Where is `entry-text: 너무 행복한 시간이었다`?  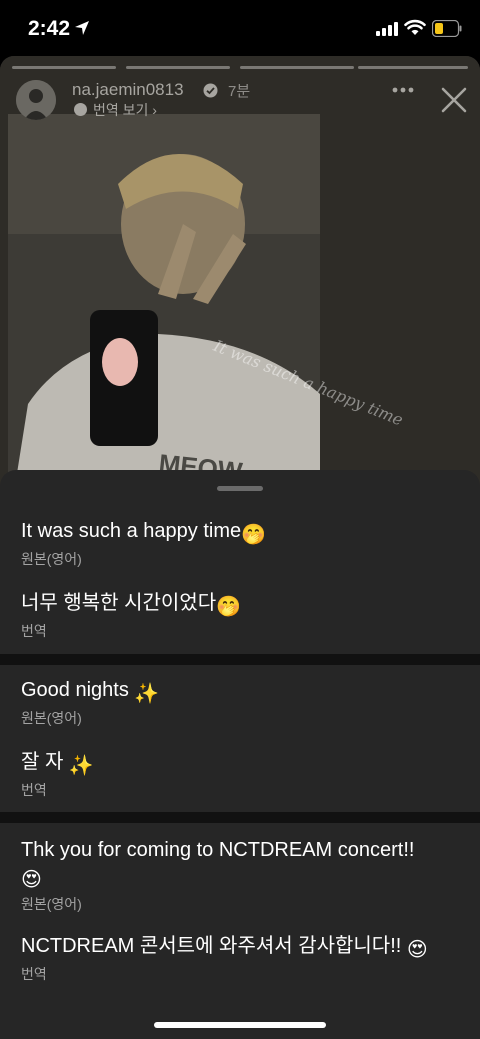 entry-text: 너무 행복한 시간이었다 is located at coordinates (119, 603).